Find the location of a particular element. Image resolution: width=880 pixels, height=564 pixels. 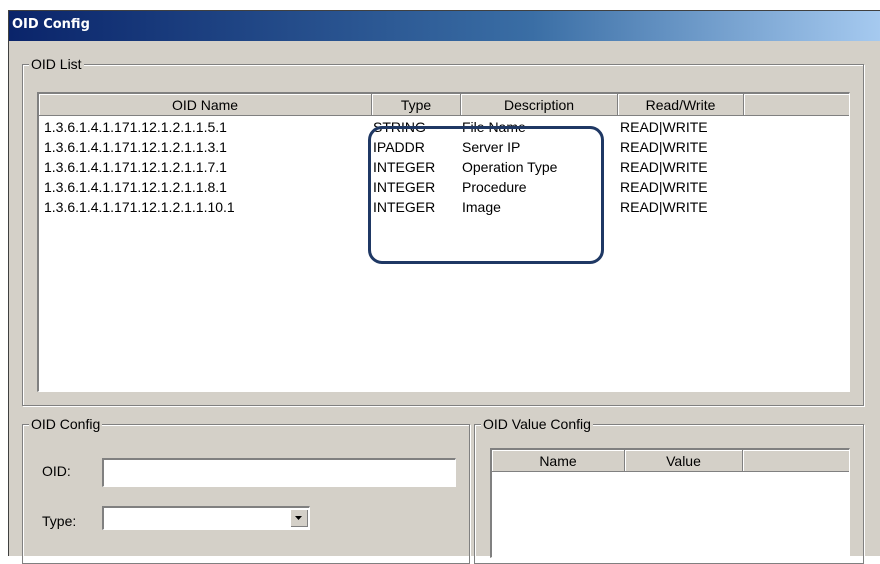

oid-config-group-label: OID Config is located at coordinates (66, 424).